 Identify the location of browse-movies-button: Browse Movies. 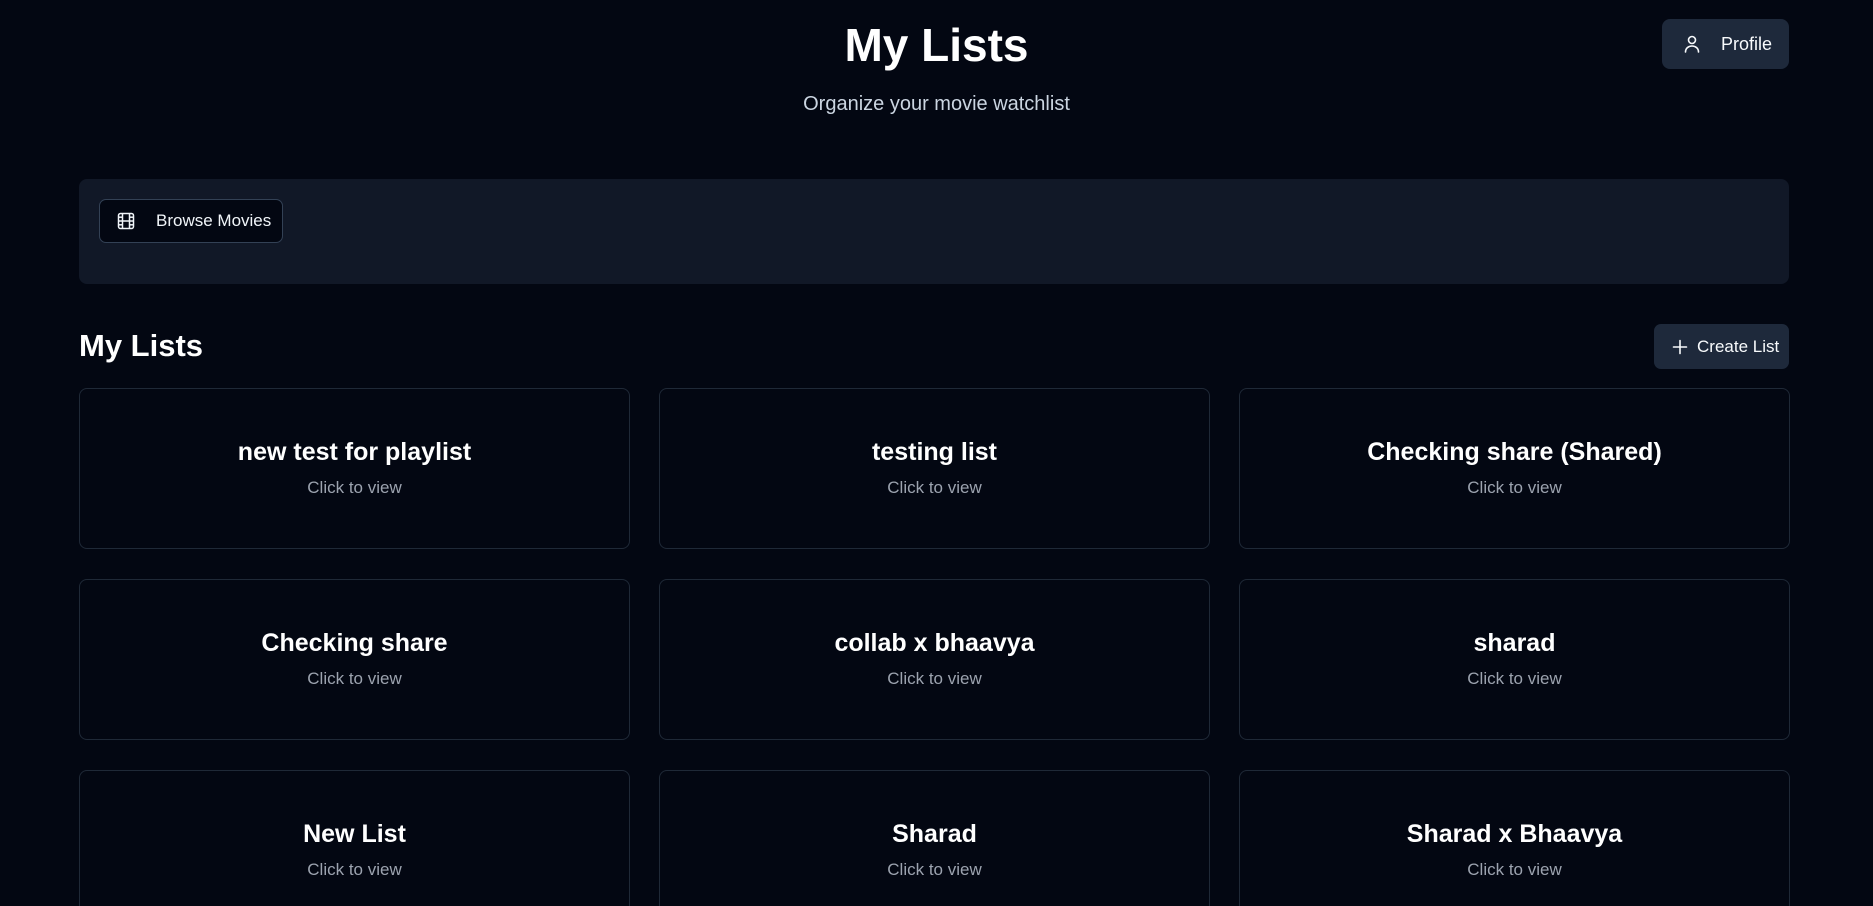
(191, 221).